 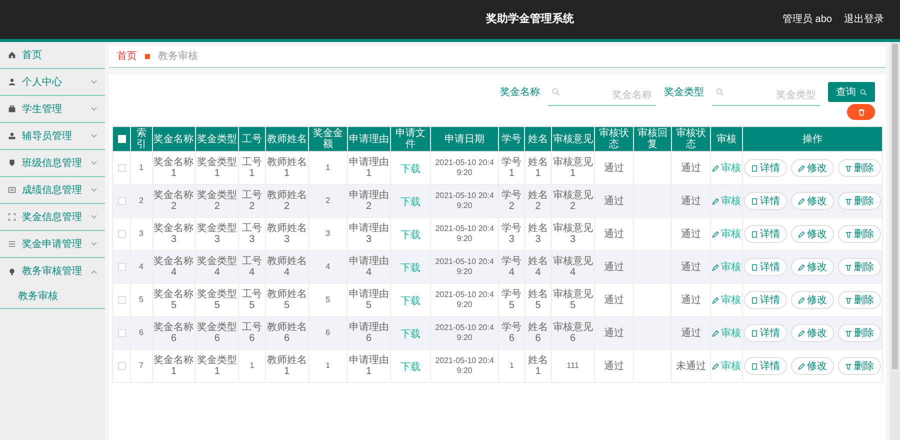 What do you see at coordinates (895, 241) in the screenshot?
I see `scrollbar` at bounding box center [895, 241].